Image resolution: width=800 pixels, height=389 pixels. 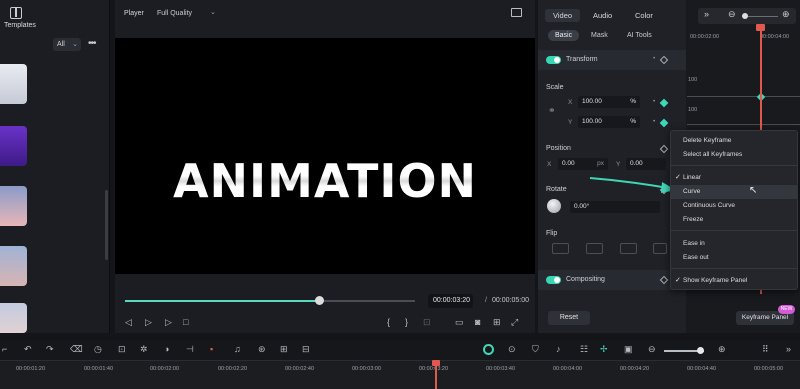 What do you see at coordinates (497, 322) in the screenshot?
I see `crop-icon: ⊞` at bounding box center [497, 322].